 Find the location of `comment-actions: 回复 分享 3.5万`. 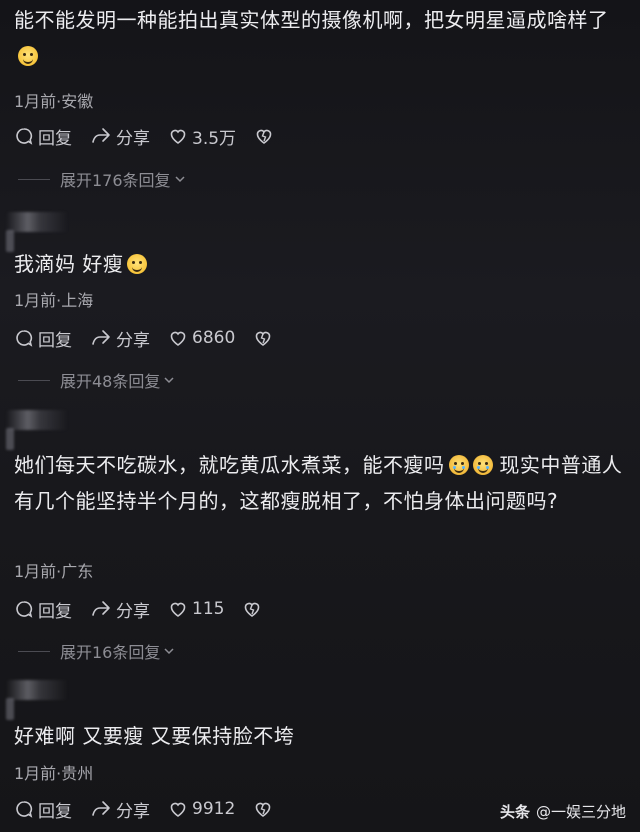

comment-actions: 回复 分享 3.5万 is located at coordinates (155, 136).